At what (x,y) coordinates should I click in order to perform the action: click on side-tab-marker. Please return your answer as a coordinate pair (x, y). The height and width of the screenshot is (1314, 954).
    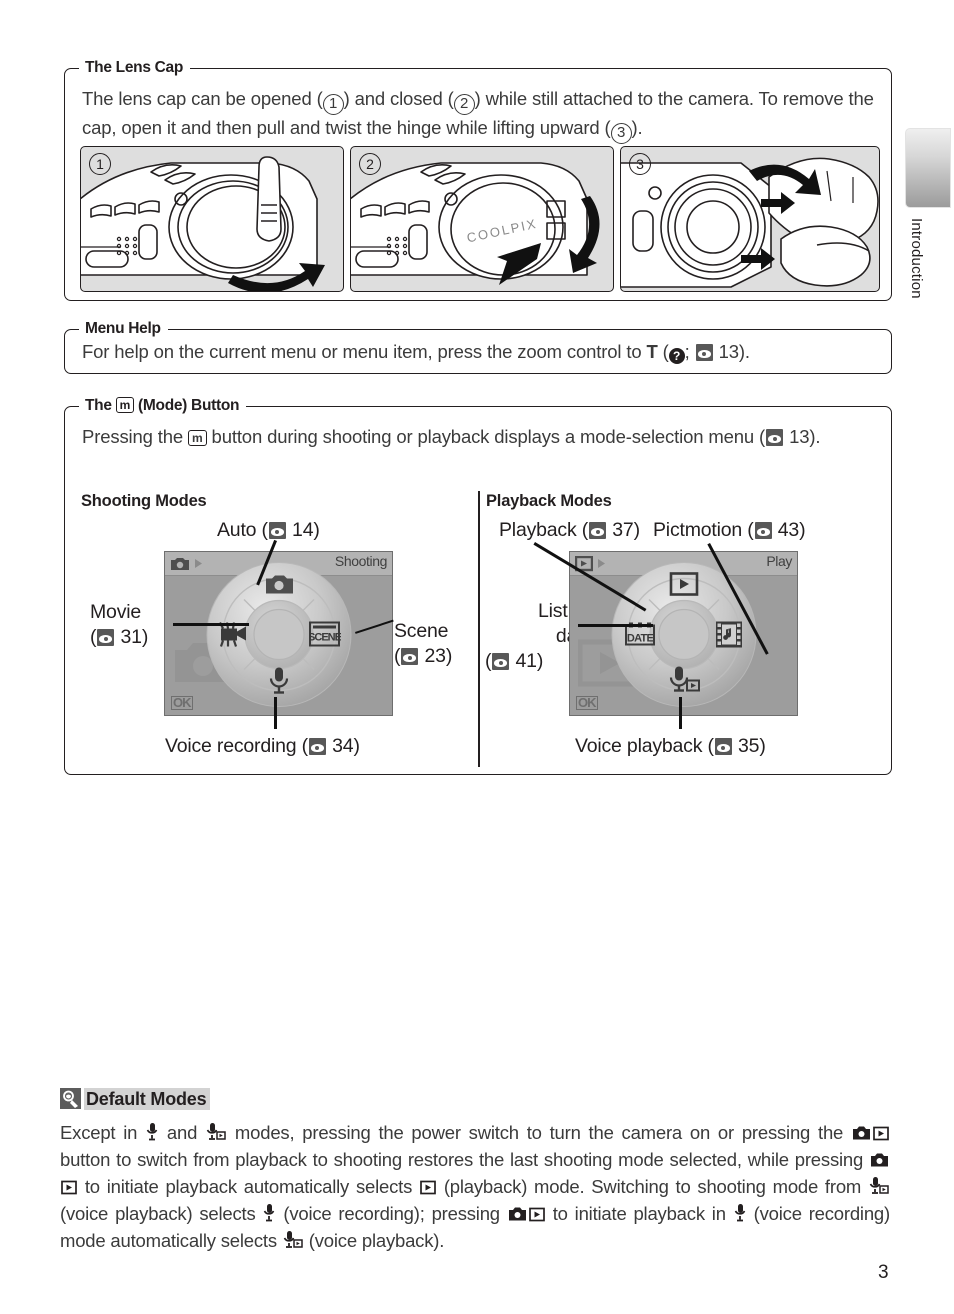
    Looking at the image, I should click on (928, 168).